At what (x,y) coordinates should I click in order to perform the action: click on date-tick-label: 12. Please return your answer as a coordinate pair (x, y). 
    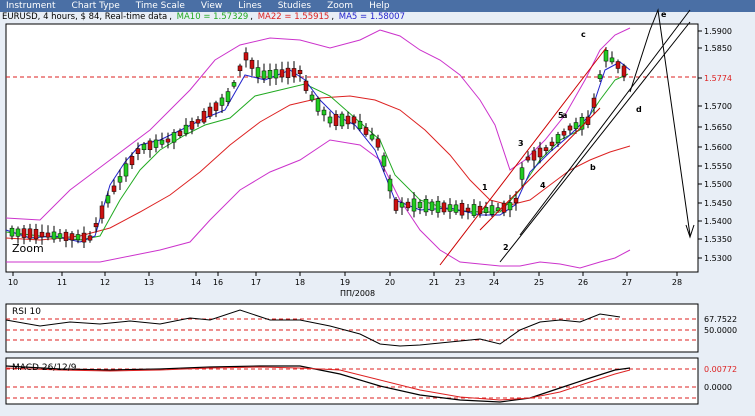
    Looking at the image, I should click on (105, 282).